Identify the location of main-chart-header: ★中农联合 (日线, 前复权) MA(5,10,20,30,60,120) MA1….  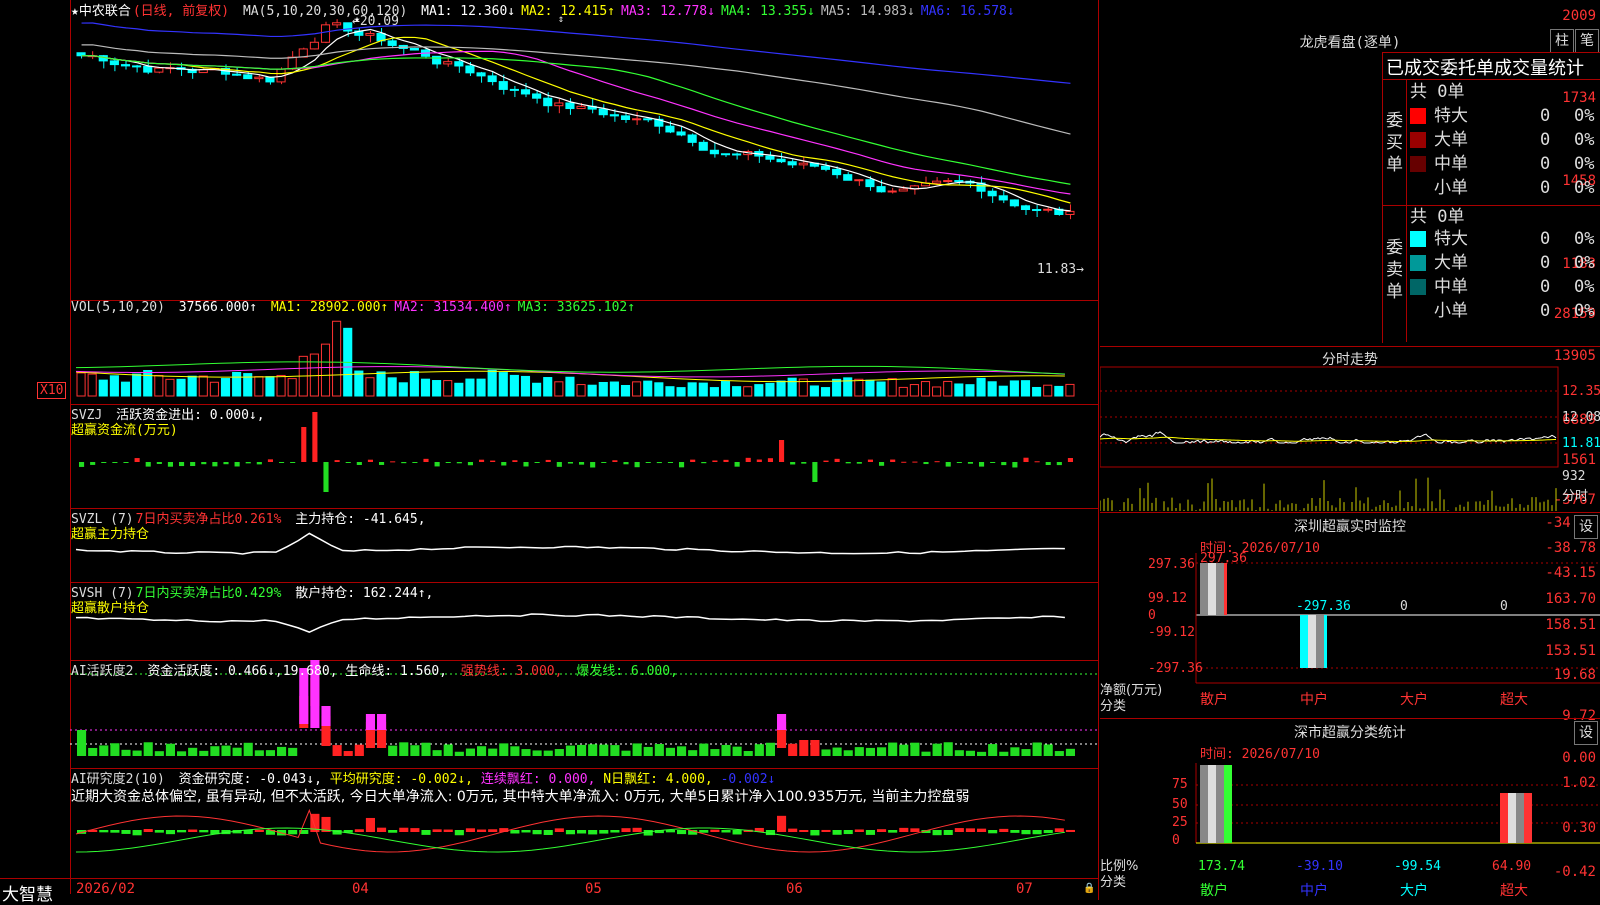
(549, 9).